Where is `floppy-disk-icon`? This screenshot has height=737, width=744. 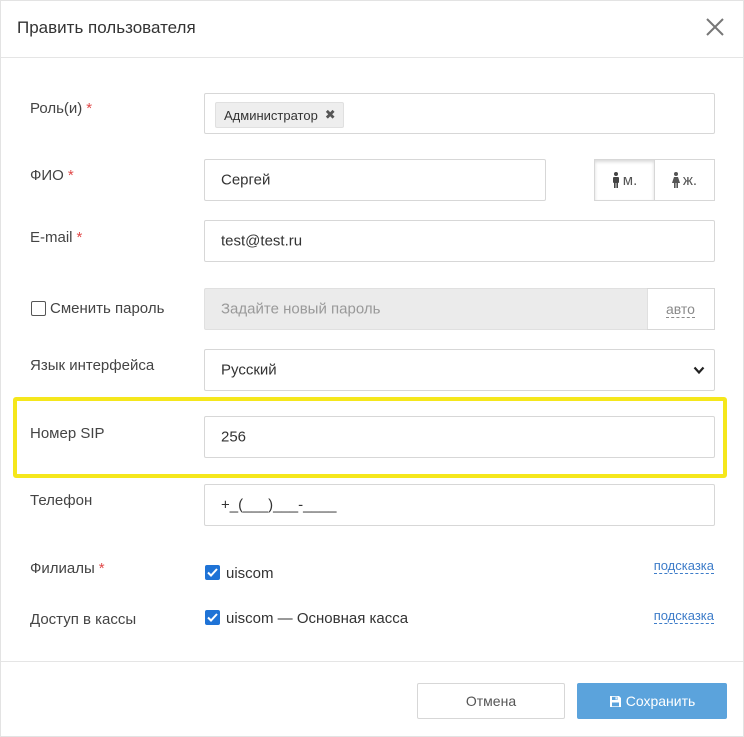
floppy-disk-icon is located at coordinates (615, 701).